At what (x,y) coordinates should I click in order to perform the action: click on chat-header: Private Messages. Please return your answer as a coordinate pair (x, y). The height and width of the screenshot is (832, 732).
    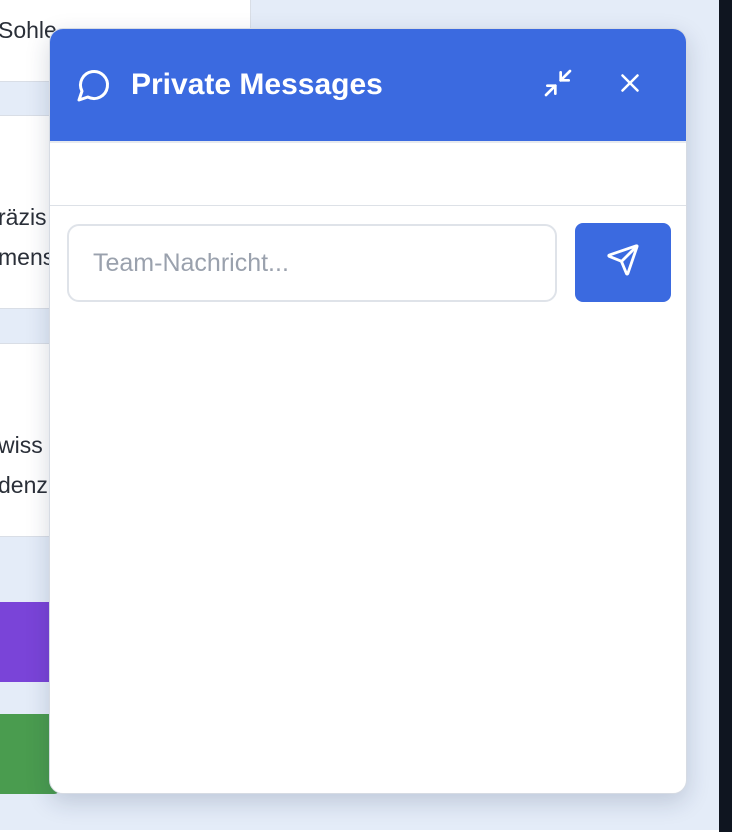
    Looking at the image, I should click on (368, 85).